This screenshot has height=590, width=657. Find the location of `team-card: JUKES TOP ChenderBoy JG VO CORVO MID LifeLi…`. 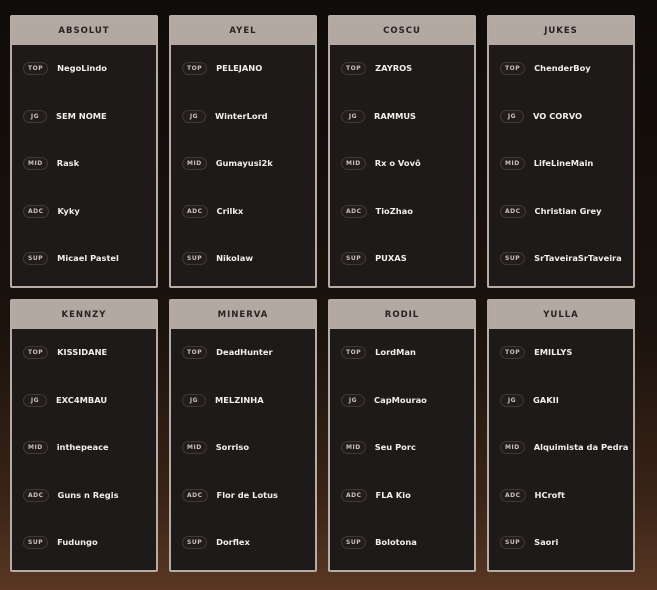

team-card: JUKES TOP ChenderBoy JG VO CORVO MID LifeLi… is located at coordinates (561, 151).